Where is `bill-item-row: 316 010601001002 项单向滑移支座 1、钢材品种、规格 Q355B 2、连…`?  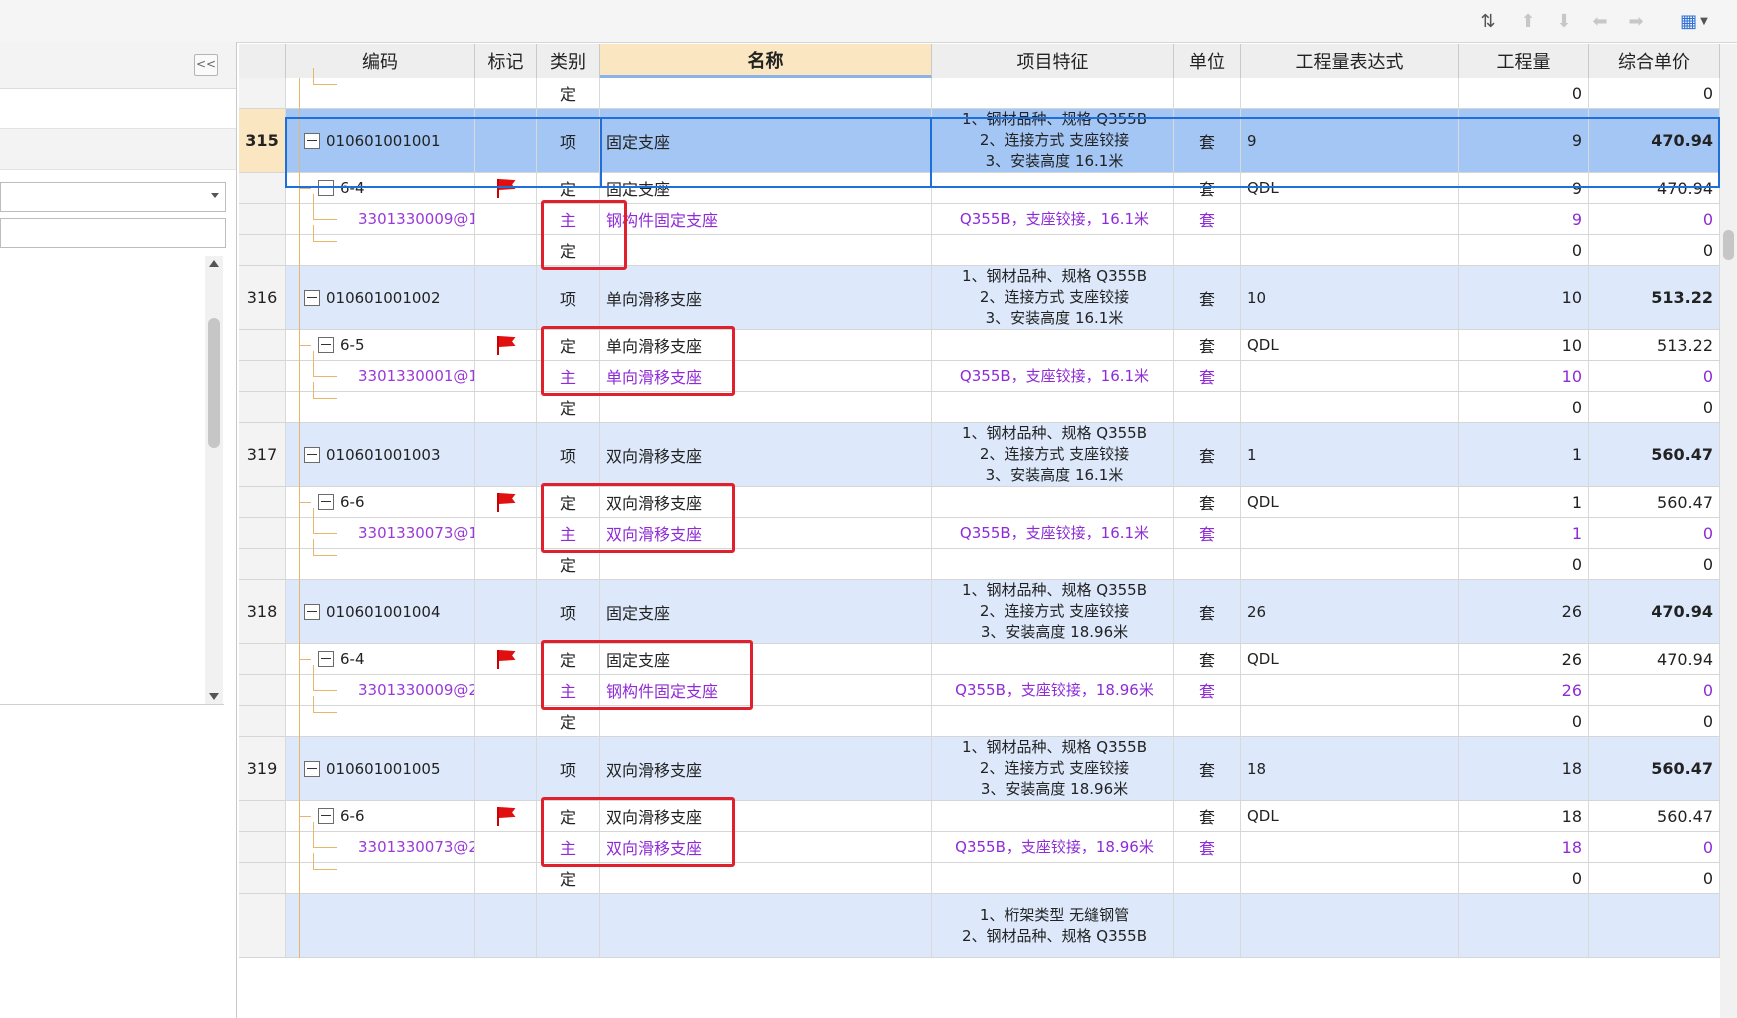
bill-item-row: 316 010601001002 项单向滑移支座 1、钢材品种、规格 Q355B 2、连… is located at coordinates (979, 298).